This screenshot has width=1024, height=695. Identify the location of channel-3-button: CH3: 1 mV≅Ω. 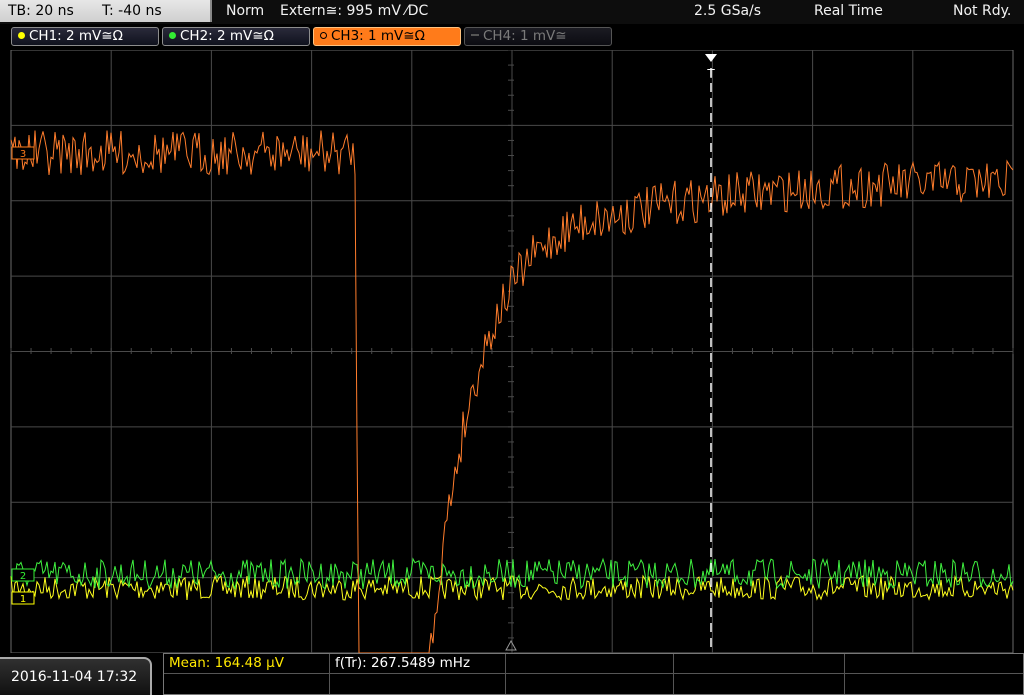
(387, 36).